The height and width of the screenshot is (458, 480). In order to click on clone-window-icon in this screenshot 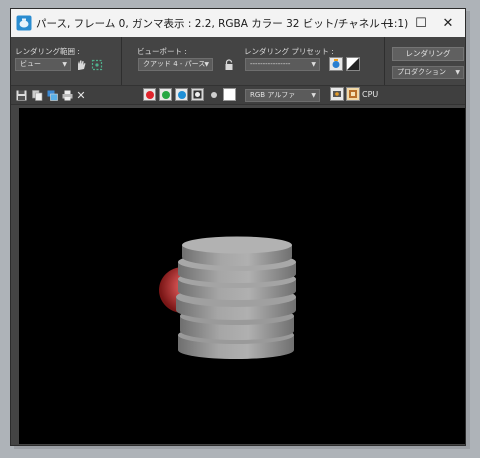, I will do `click(52, 95)`.